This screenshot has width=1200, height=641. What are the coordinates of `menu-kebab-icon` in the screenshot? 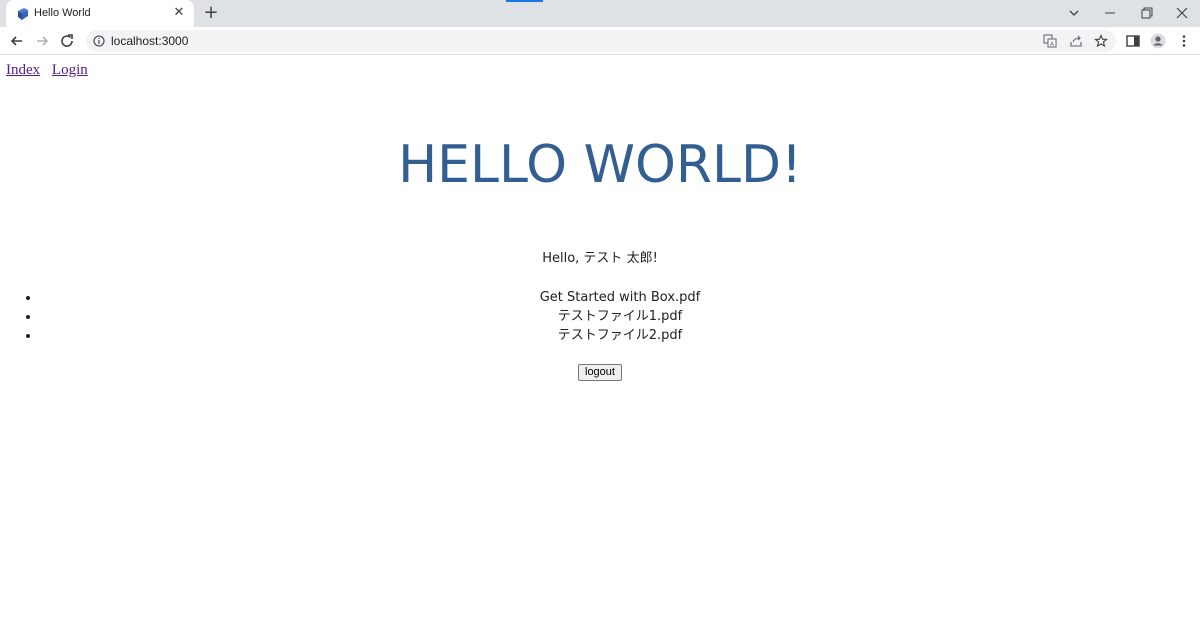 It's located at (1184, 41).